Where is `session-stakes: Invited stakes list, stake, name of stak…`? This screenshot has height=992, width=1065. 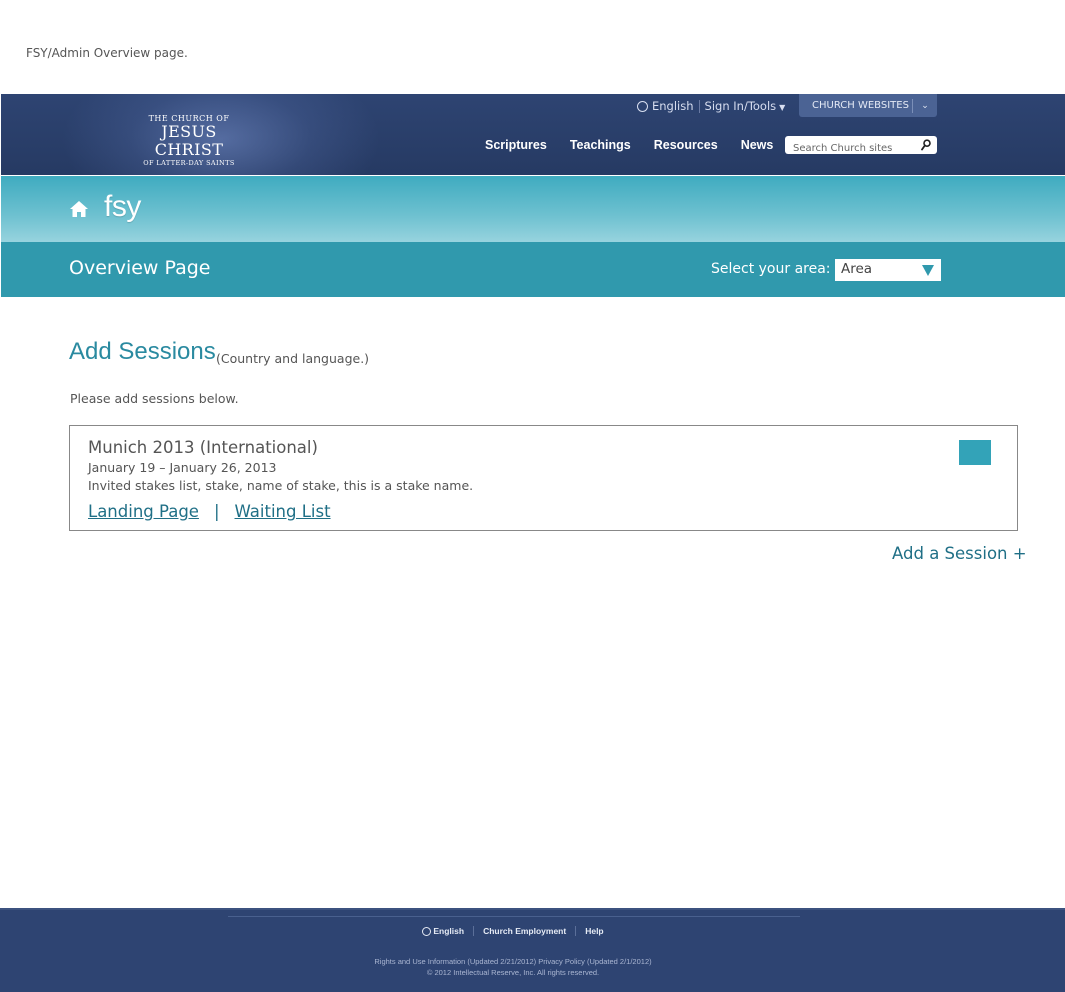 session-stakes: Invited stakes list, stake, name of stak… is located at coordinates (281, 485).